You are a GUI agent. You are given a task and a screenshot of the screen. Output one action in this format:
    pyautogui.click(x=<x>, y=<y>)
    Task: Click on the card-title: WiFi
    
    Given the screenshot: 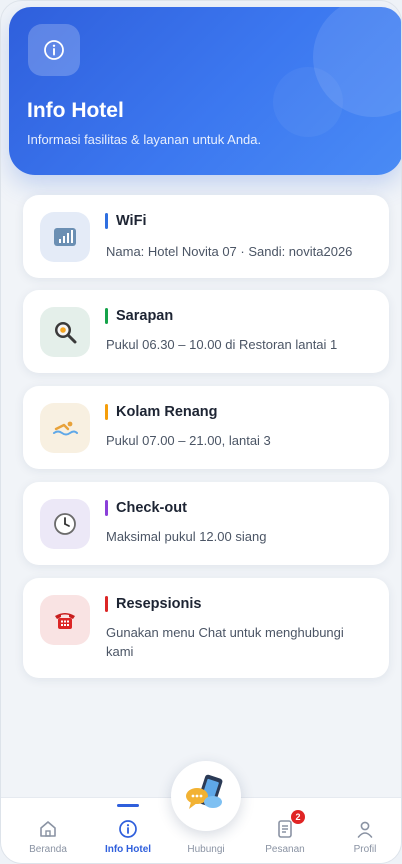 What is the action you would take?
    pyautogui.click(x=131, y=221)
    